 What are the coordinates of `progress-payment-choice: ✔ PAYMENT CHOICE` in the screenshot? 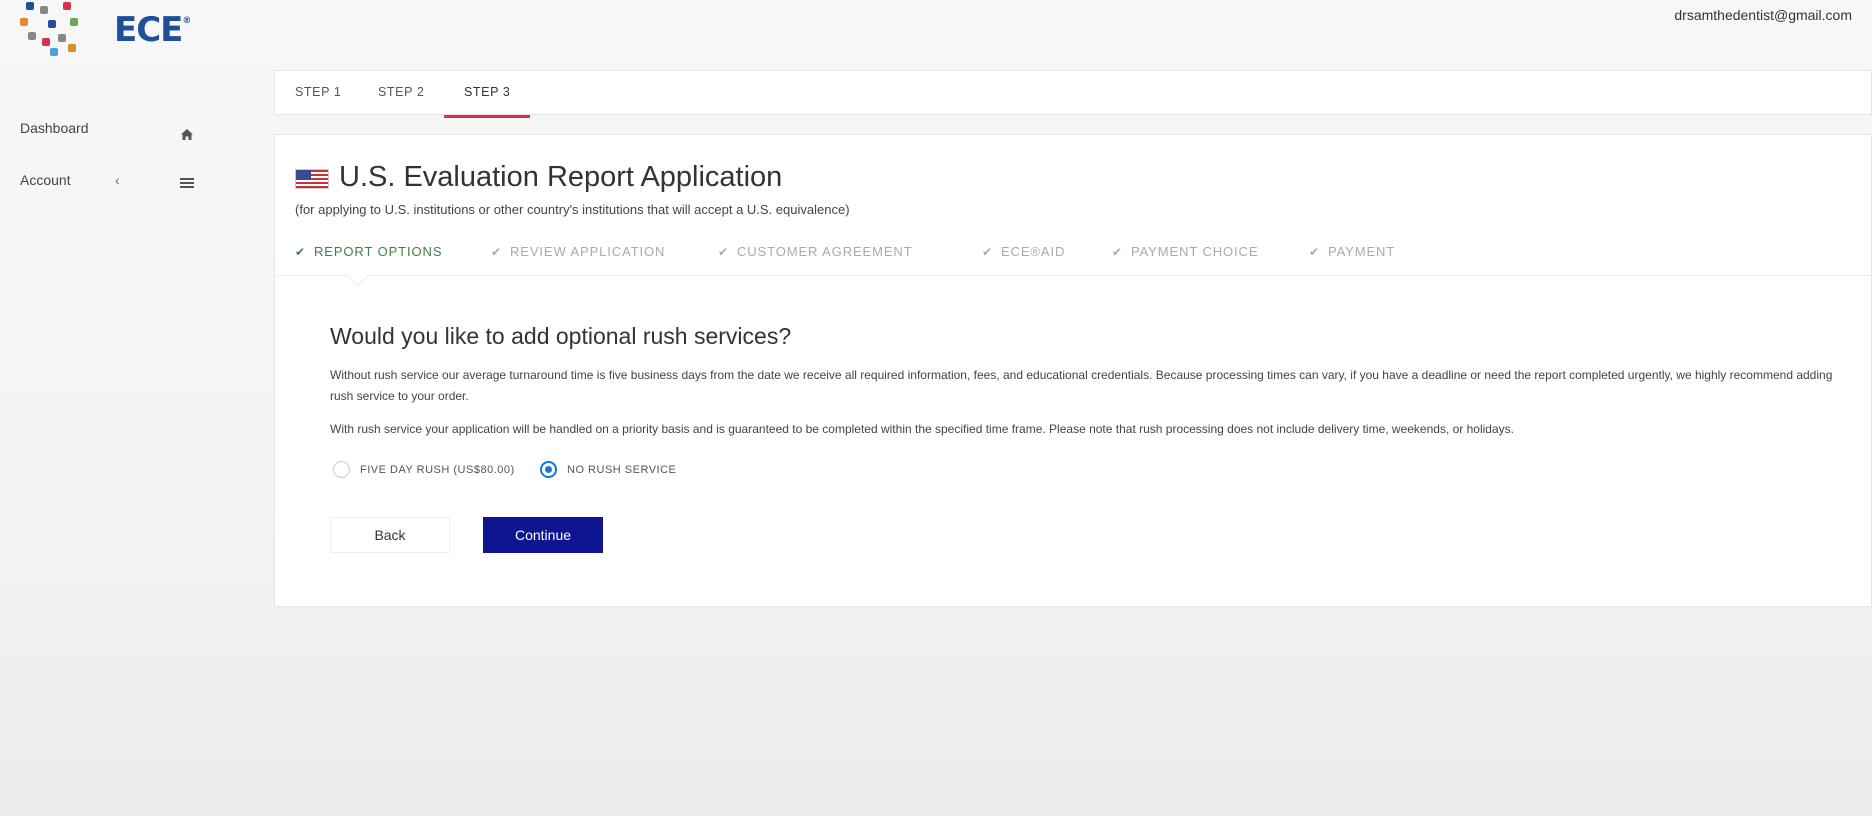 It's located at (1185, 251).